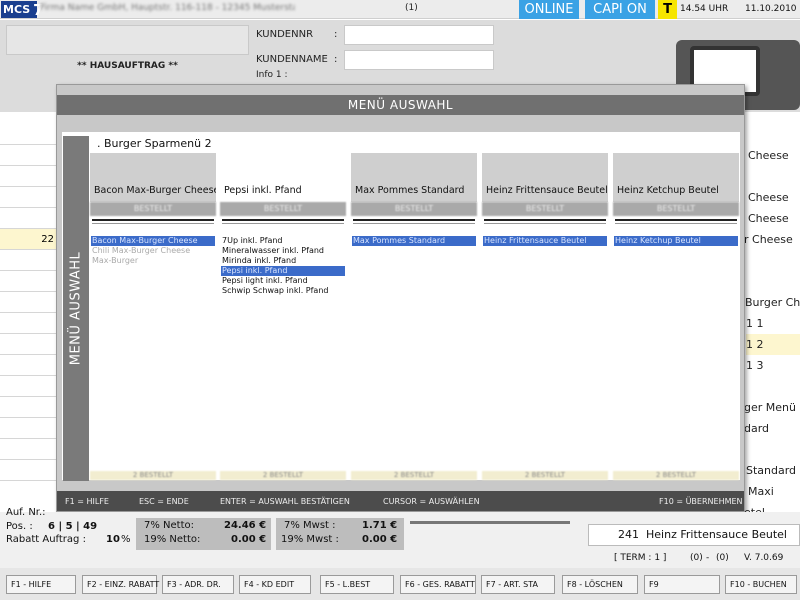 The height and width of the screenshot is (600, 800). I want to click on kundenname-label: KUNDENNAME, so click(292, 59).